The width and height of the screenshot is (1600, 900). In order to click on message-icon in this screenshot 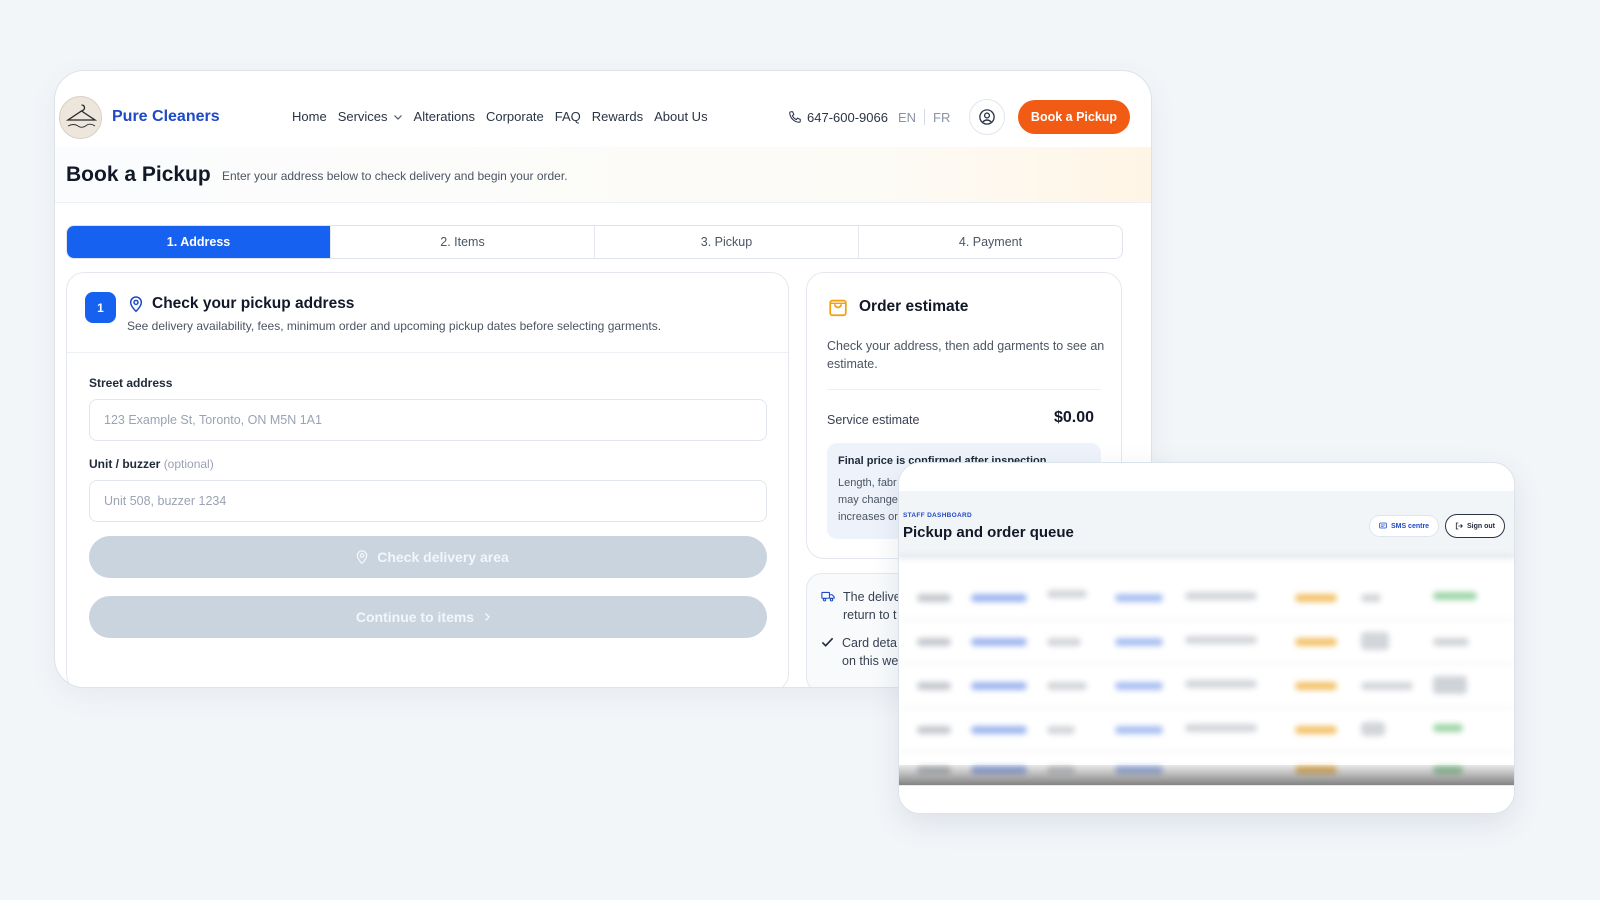, I will do `click(1383, 525)`.